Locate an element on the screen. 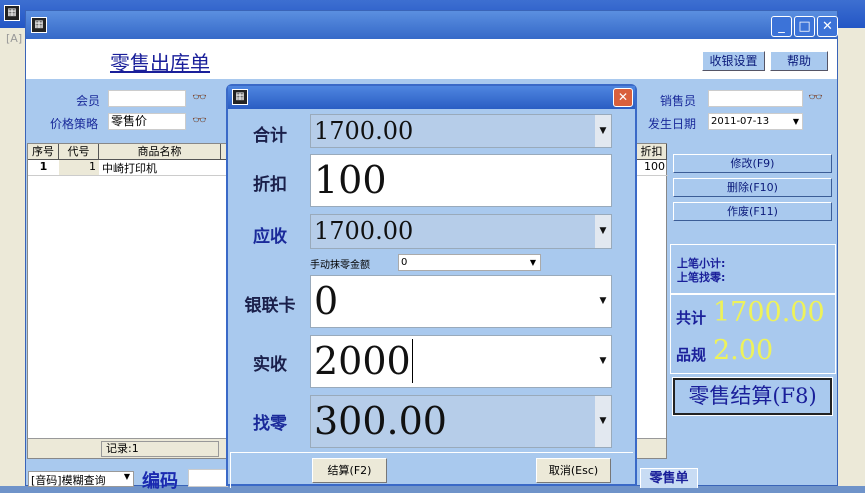  date-picker: 2011-07-13 ▼ is located at coordinates (755, 121).